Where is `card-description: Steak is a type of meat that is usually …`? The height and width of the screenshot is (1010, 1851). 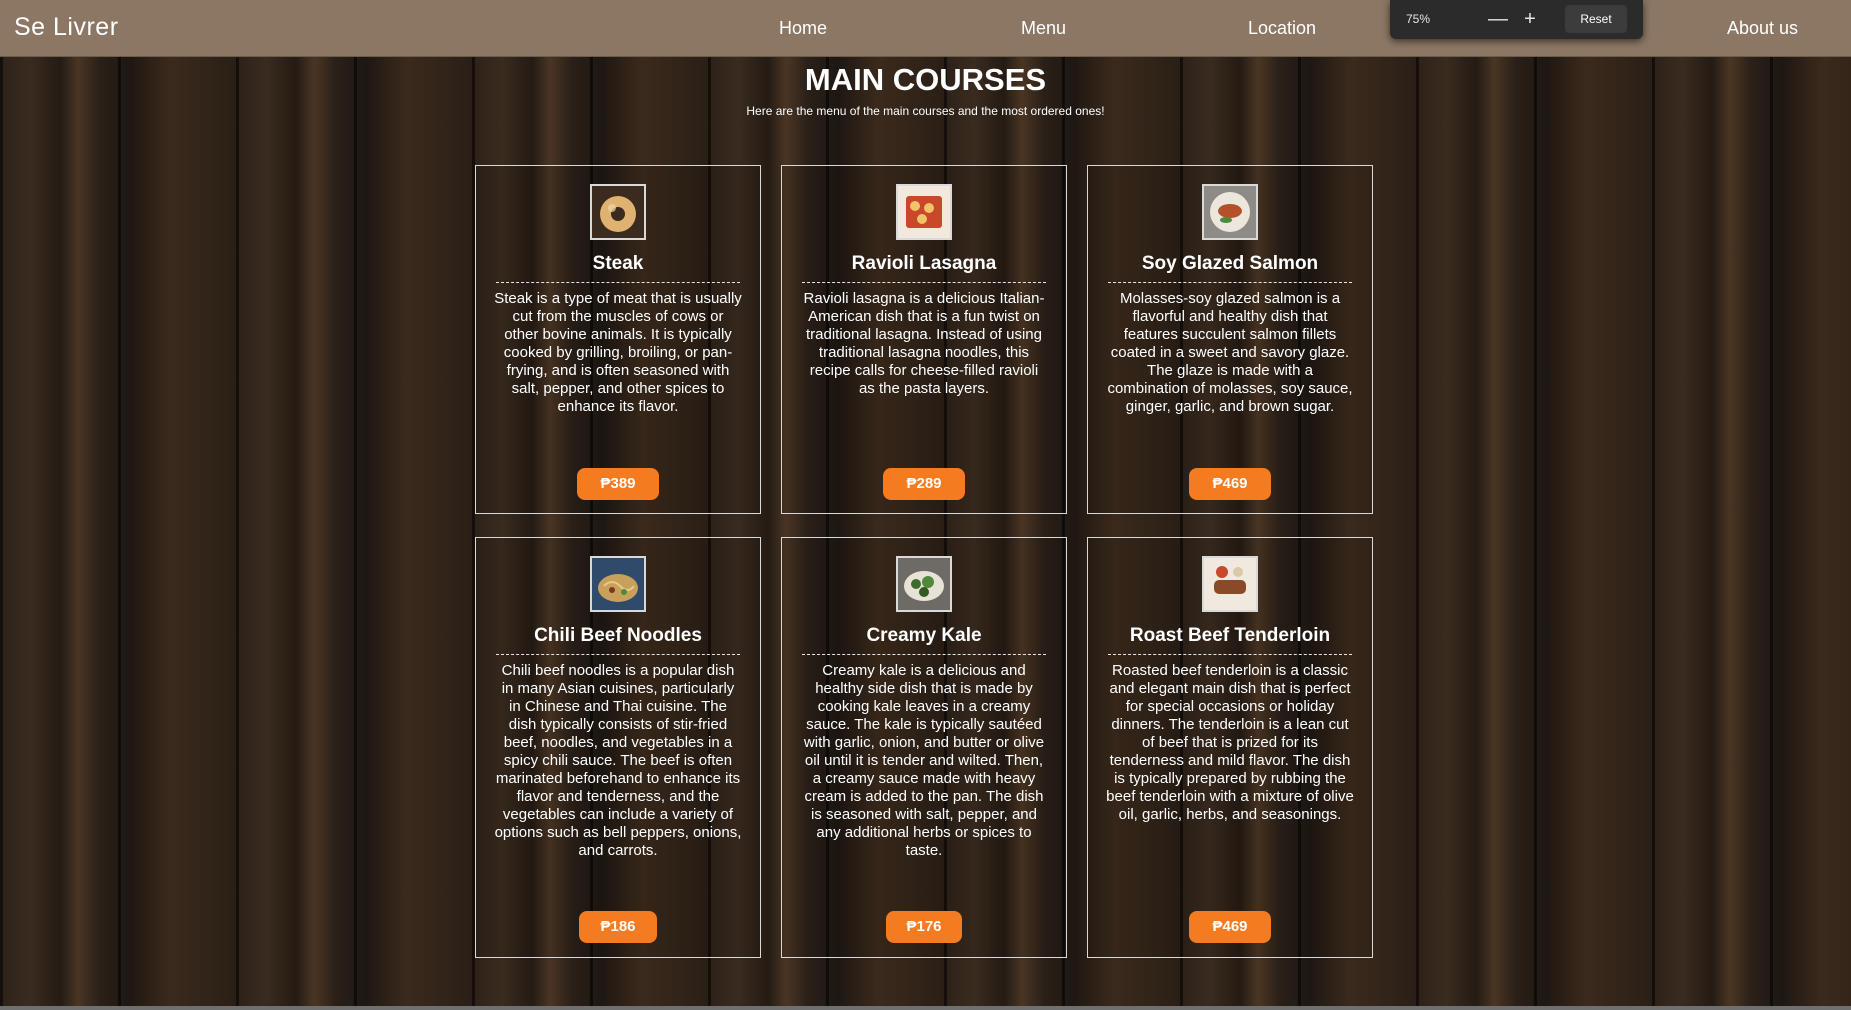
card-description: Steak is a type of meat that is usually … is located at coordinates (618, 352).